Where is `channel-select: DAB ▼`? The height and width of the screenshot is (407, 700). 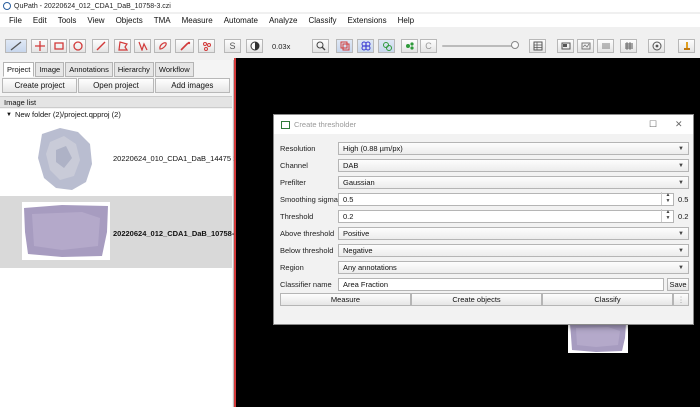
channel-select: DAB ▼ is located at coordinates (513, 165).